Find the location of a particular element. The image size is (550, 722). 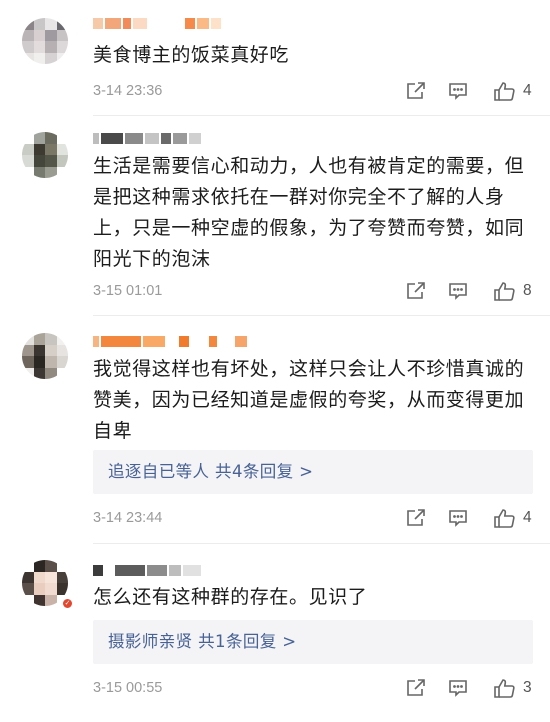

comment-text: 怎么还有这种群的存在。见识了 is located at coordinates (230, 597).